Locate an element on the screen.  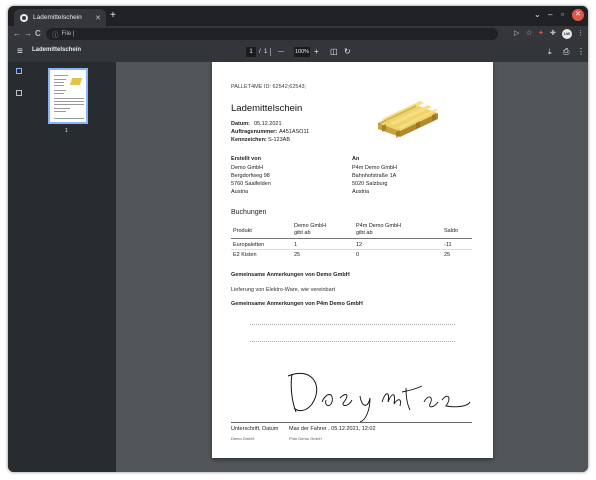
page-total: 1 is located at coordinates (266, 52).